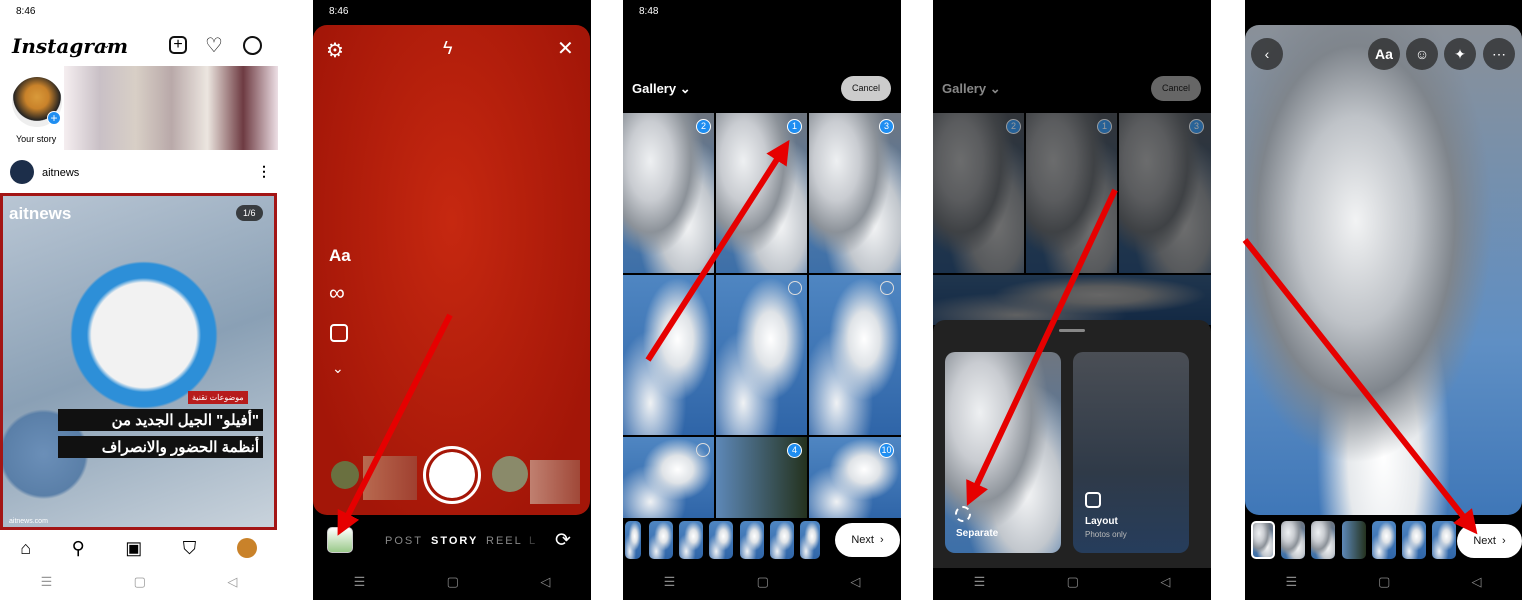 This screenshot has height=600, width=1522. I want to click on arrow-to-next, so click(1360, 386).